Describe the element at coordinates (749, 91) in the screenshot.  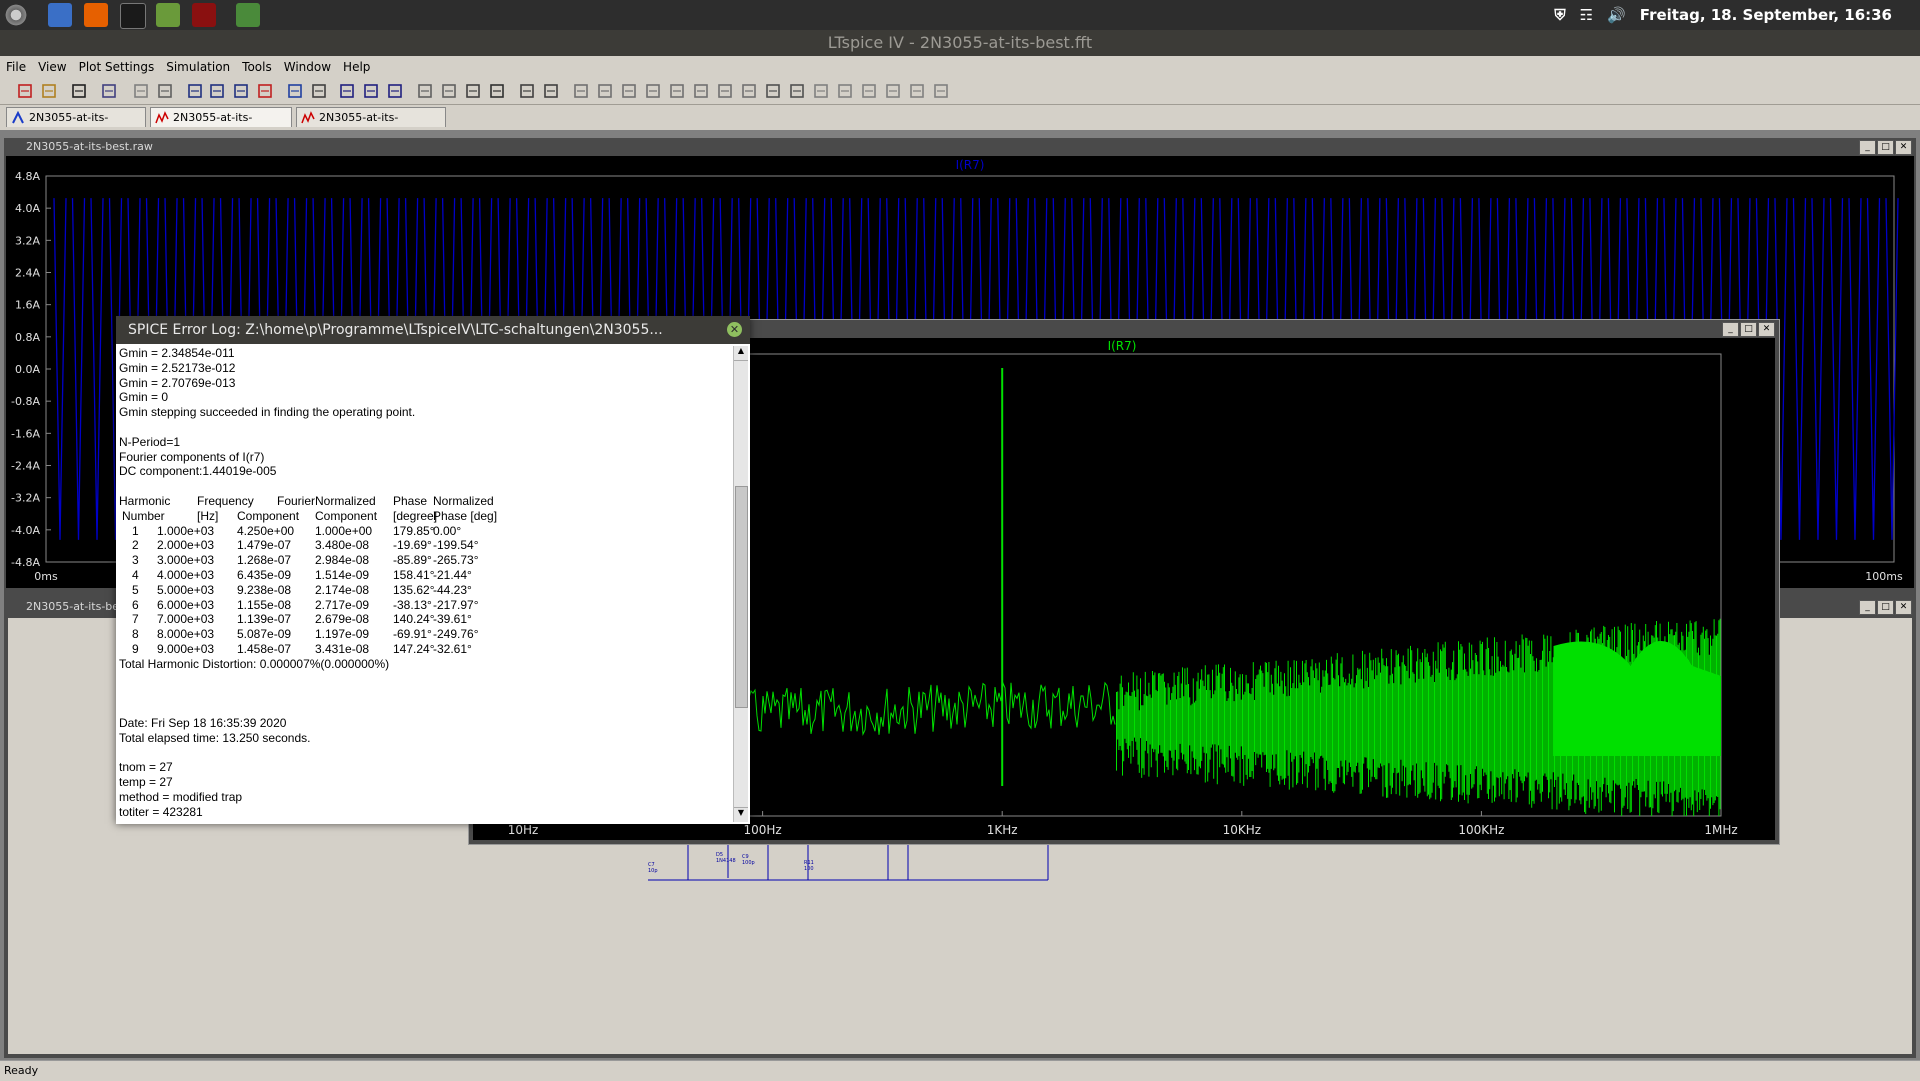
I see `component-icon` at that location.